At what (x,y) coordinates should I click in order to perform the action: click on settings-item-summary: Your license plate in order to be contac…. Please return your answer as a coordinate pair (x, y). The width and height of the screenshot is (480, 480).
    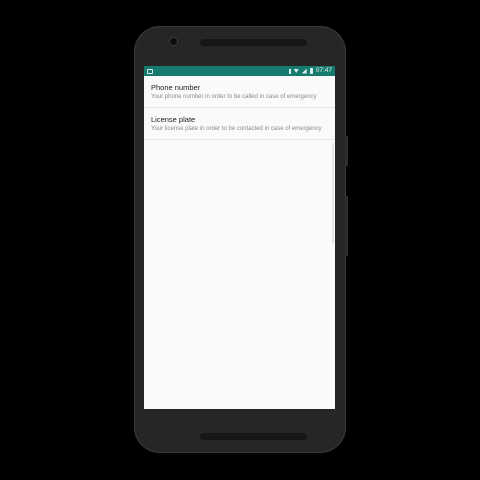
    Looking at the image, I should click on (236, 129).